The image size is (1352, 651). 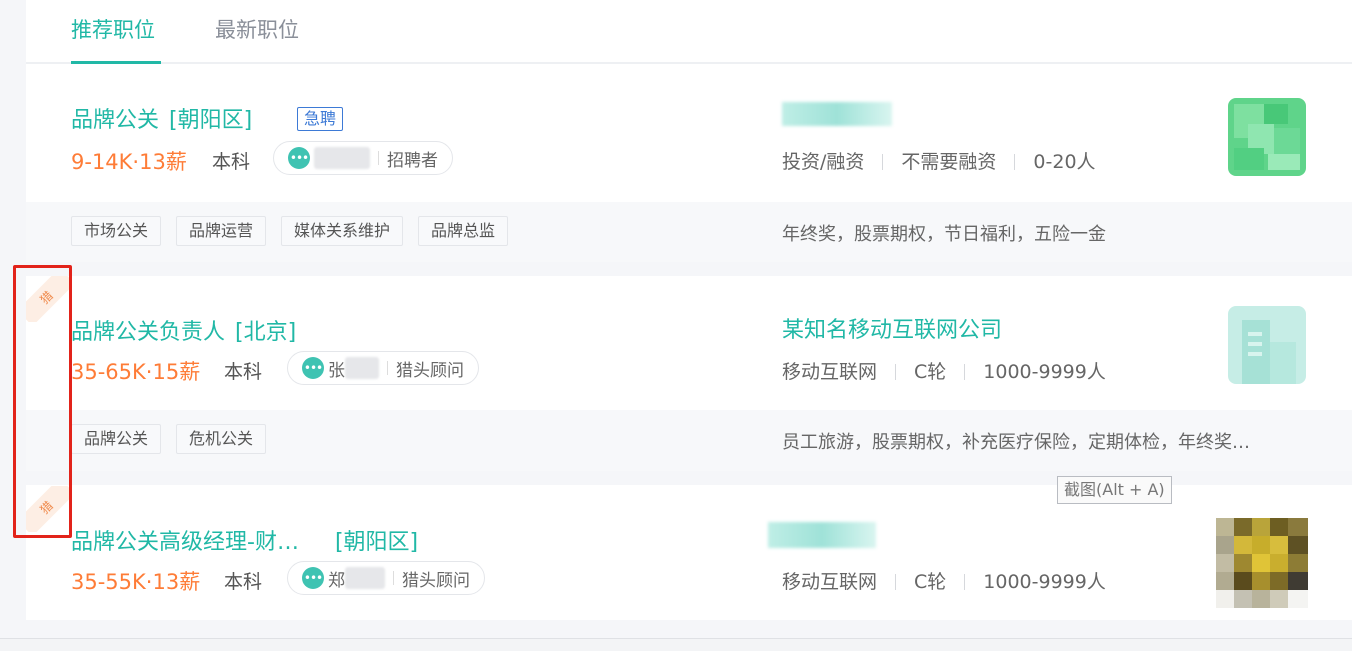 What do you see at coordinates (1114, 490) in the screenshot?
I see `screenshot-tooltip: 截图(Alt + A)` at bounding box center [1114, 490].